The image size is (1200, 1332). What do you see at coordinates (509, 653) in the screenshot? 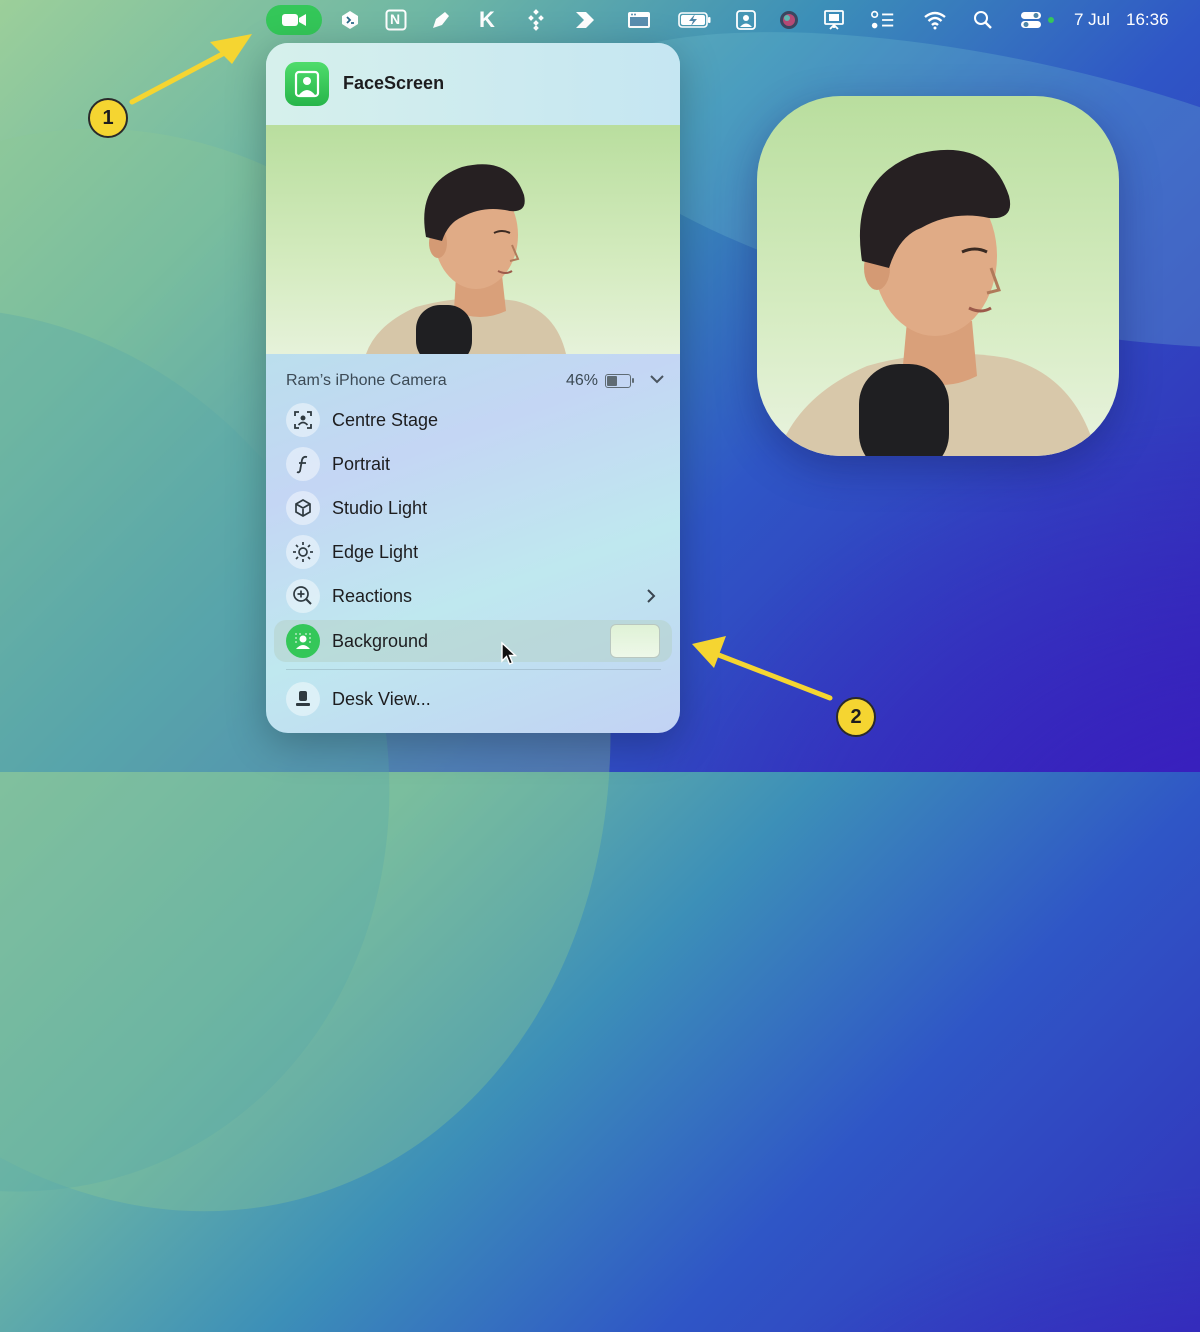
I see `mouse-cursor-icon` at bounding box center [509, 653].